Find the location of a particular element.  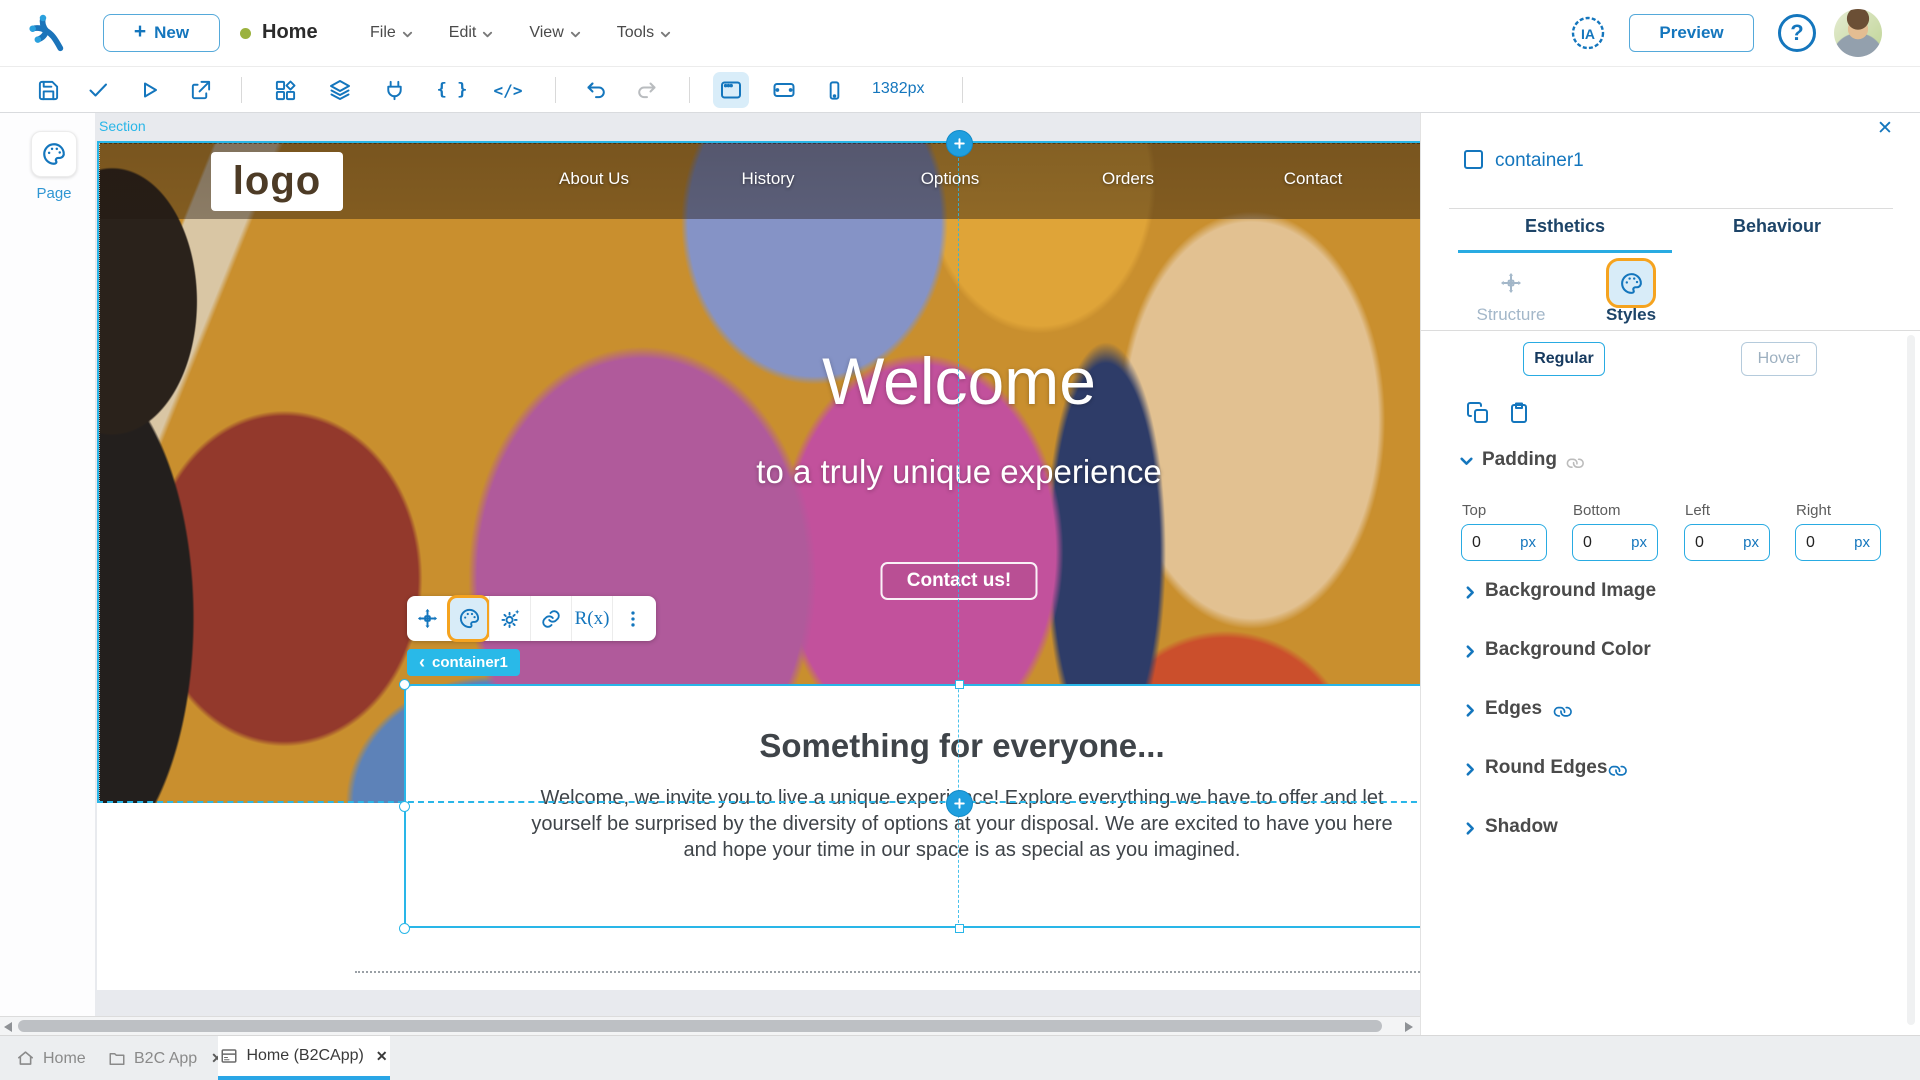

nav-link-contact: Contact is located at coordinates (1313, 179).